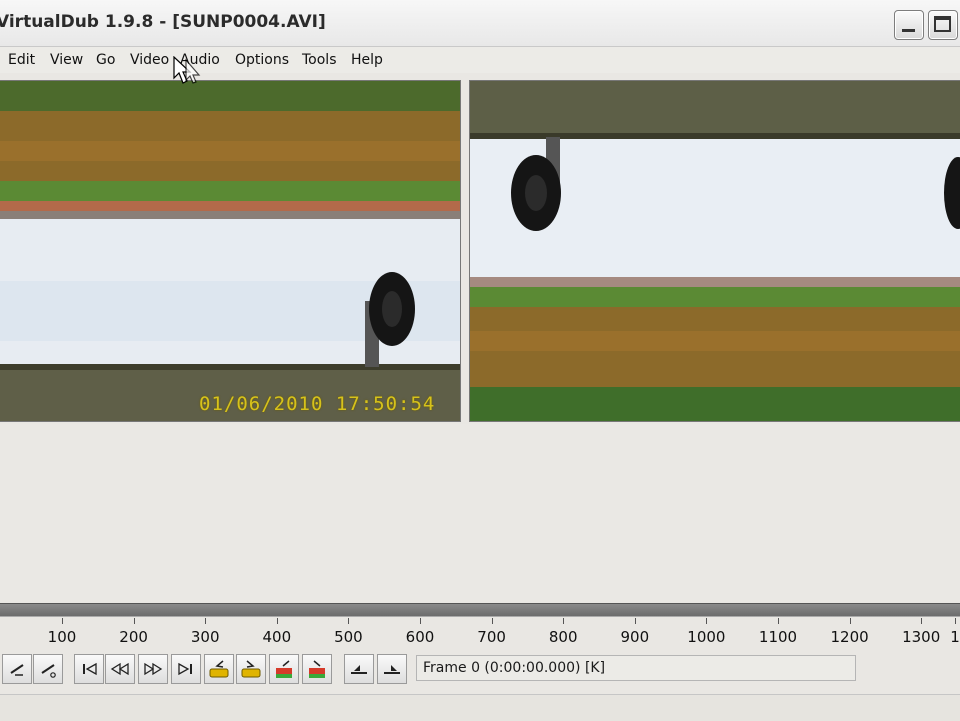 The width and height of the screenshot is (960, 721). I want to click on menu-tools: Tools, so click(319, 60).